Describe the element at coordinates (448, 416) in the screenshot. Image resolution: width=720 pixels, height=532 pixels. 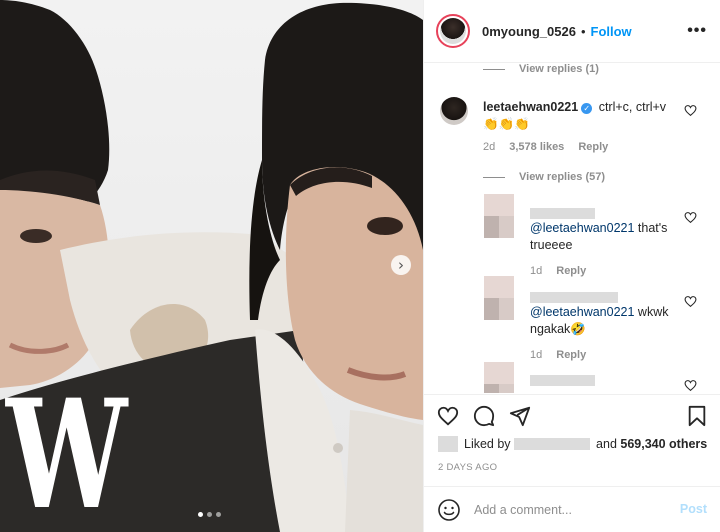
I see `like-heart-icon` at that location.